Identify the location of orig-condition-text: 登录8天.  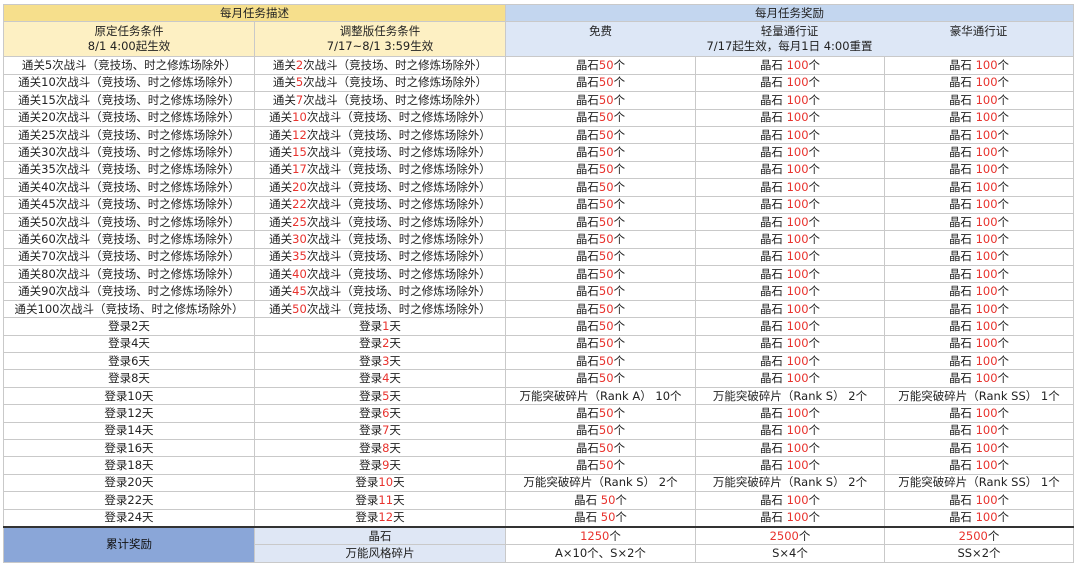
(129, 378).